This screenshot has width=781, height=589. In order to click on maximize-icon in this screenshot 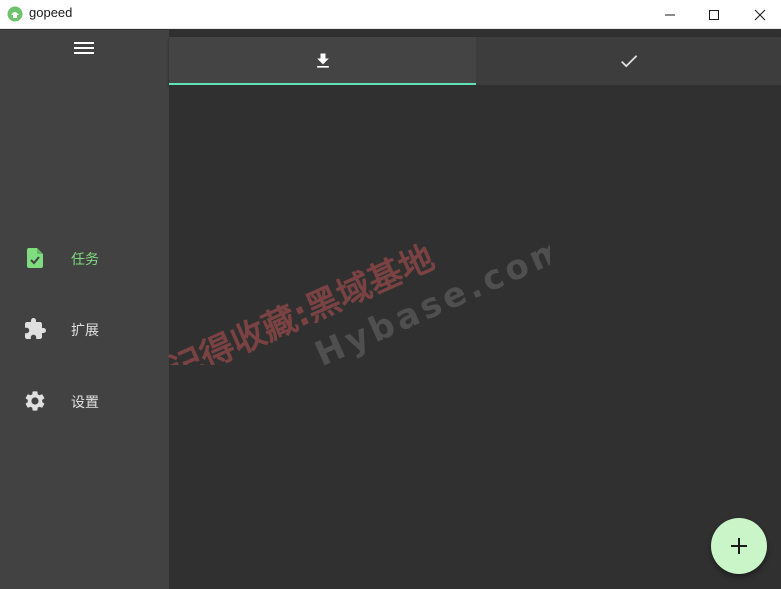, I will do `click(714, 14)`.